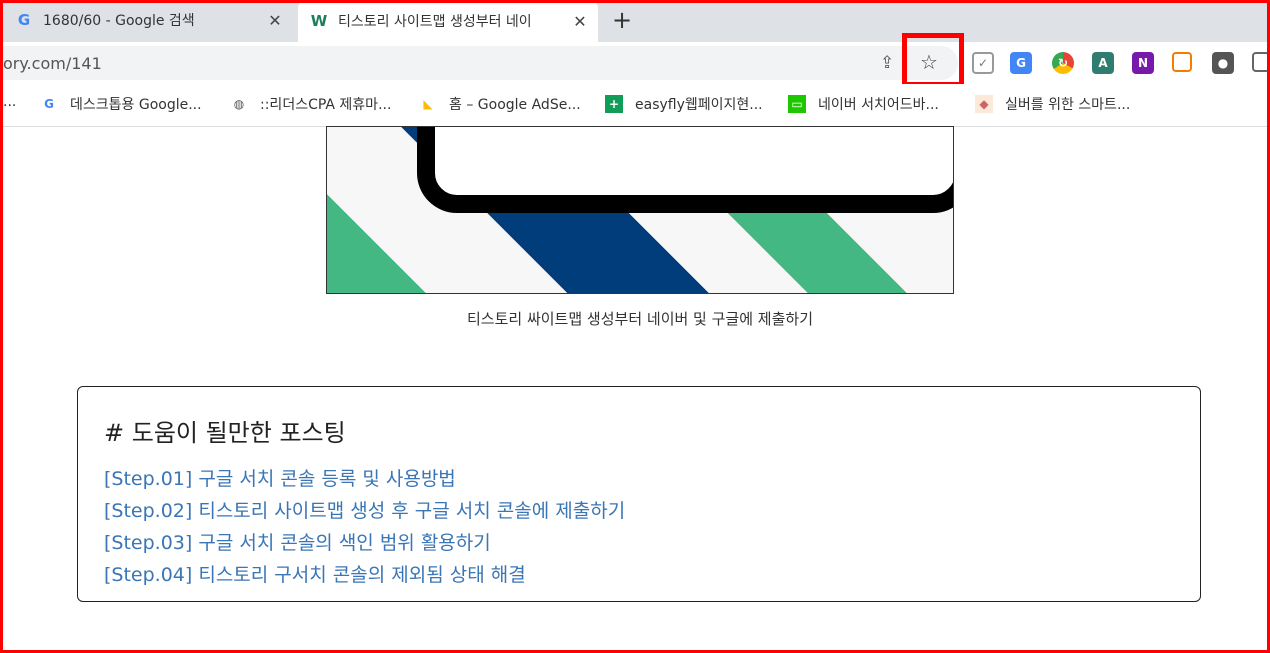 This screenshot has height=653, width=1270. I want to click on browser-toolbar: ory.com/141 ⇪ ☆, so click(635, 63).